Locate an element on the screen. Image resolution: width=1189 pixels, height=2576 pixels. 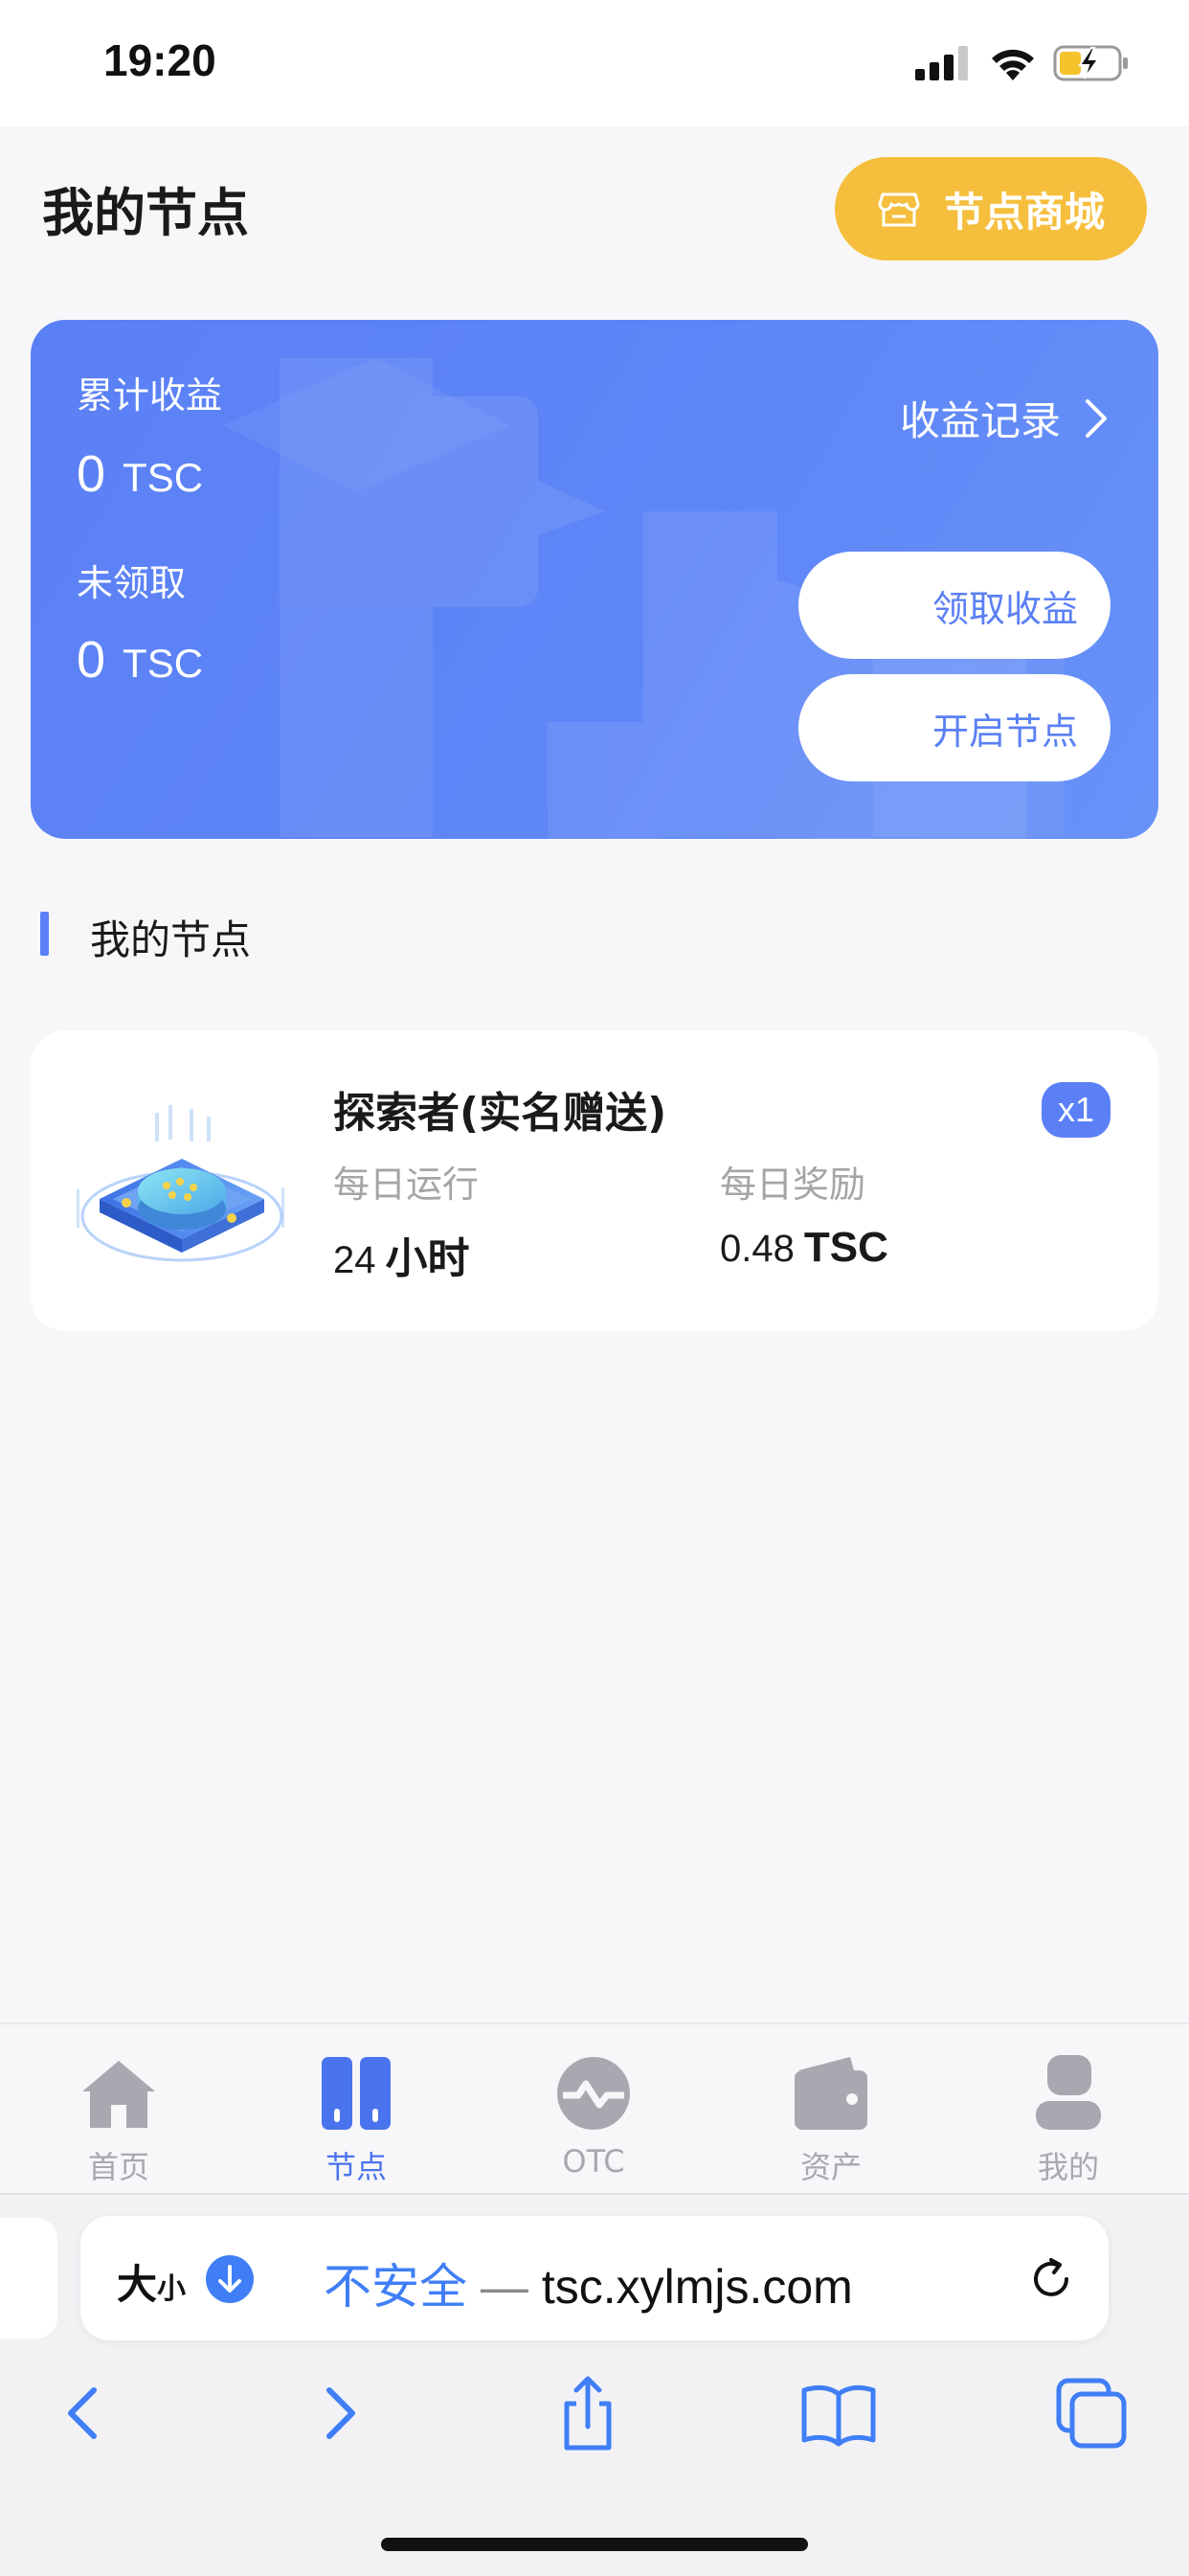
cumulative-earnings-amount: 0 is located at coordinates (91, 474).